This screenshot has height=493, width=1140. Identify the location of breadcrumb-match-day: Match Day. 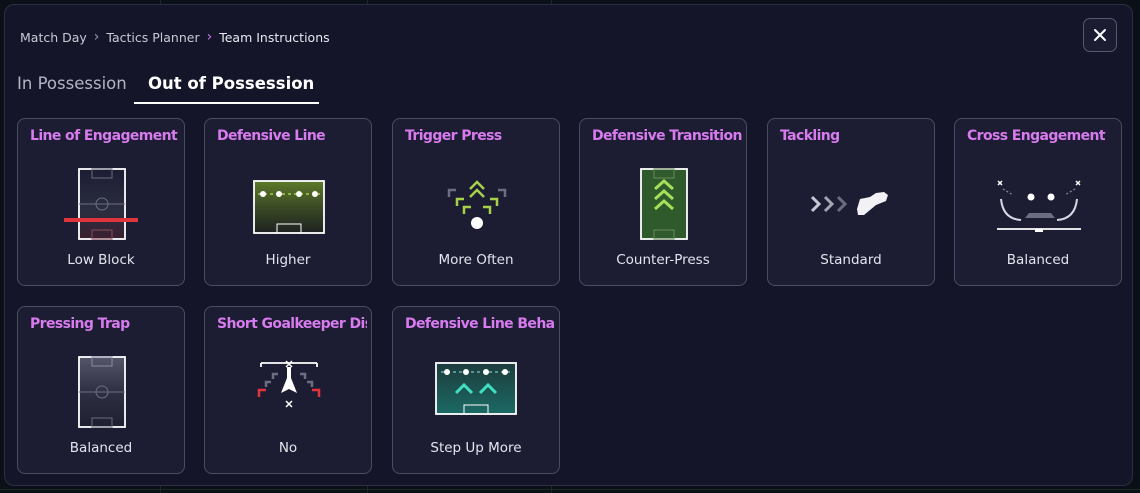
(53, 37).